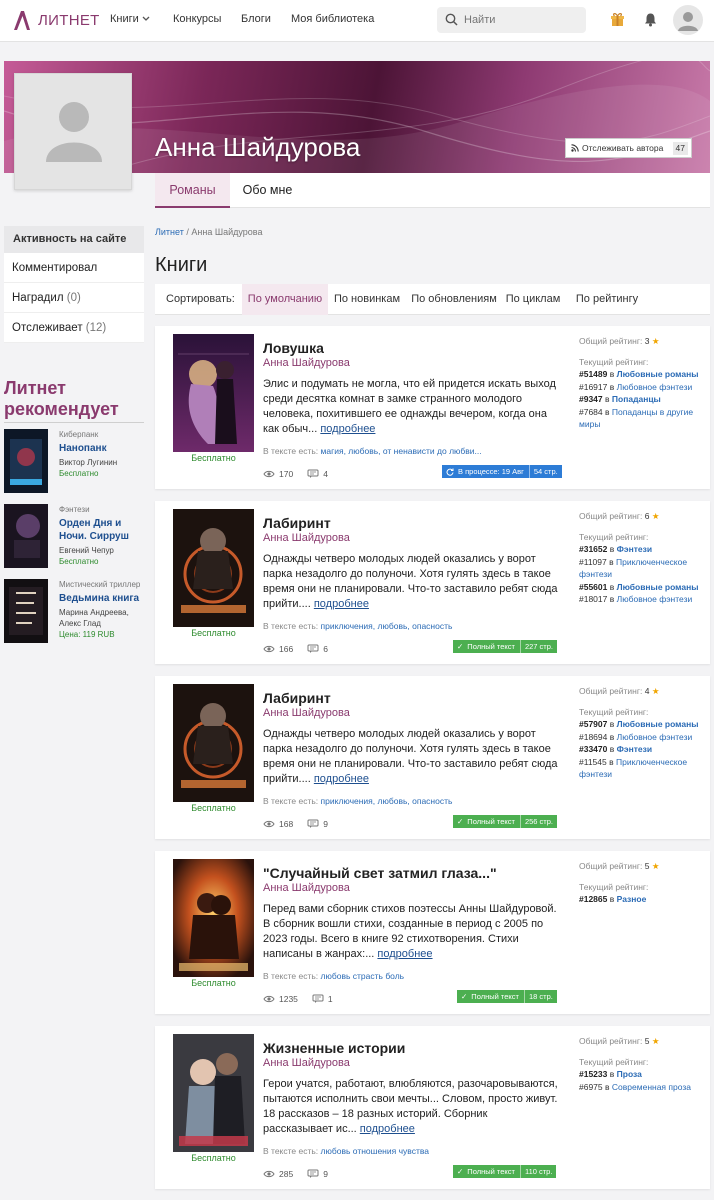  What do you see at coordinates (192, 190) in the screenshot?
I see `tab-novels: Романы` at bounding box center [192, 190].